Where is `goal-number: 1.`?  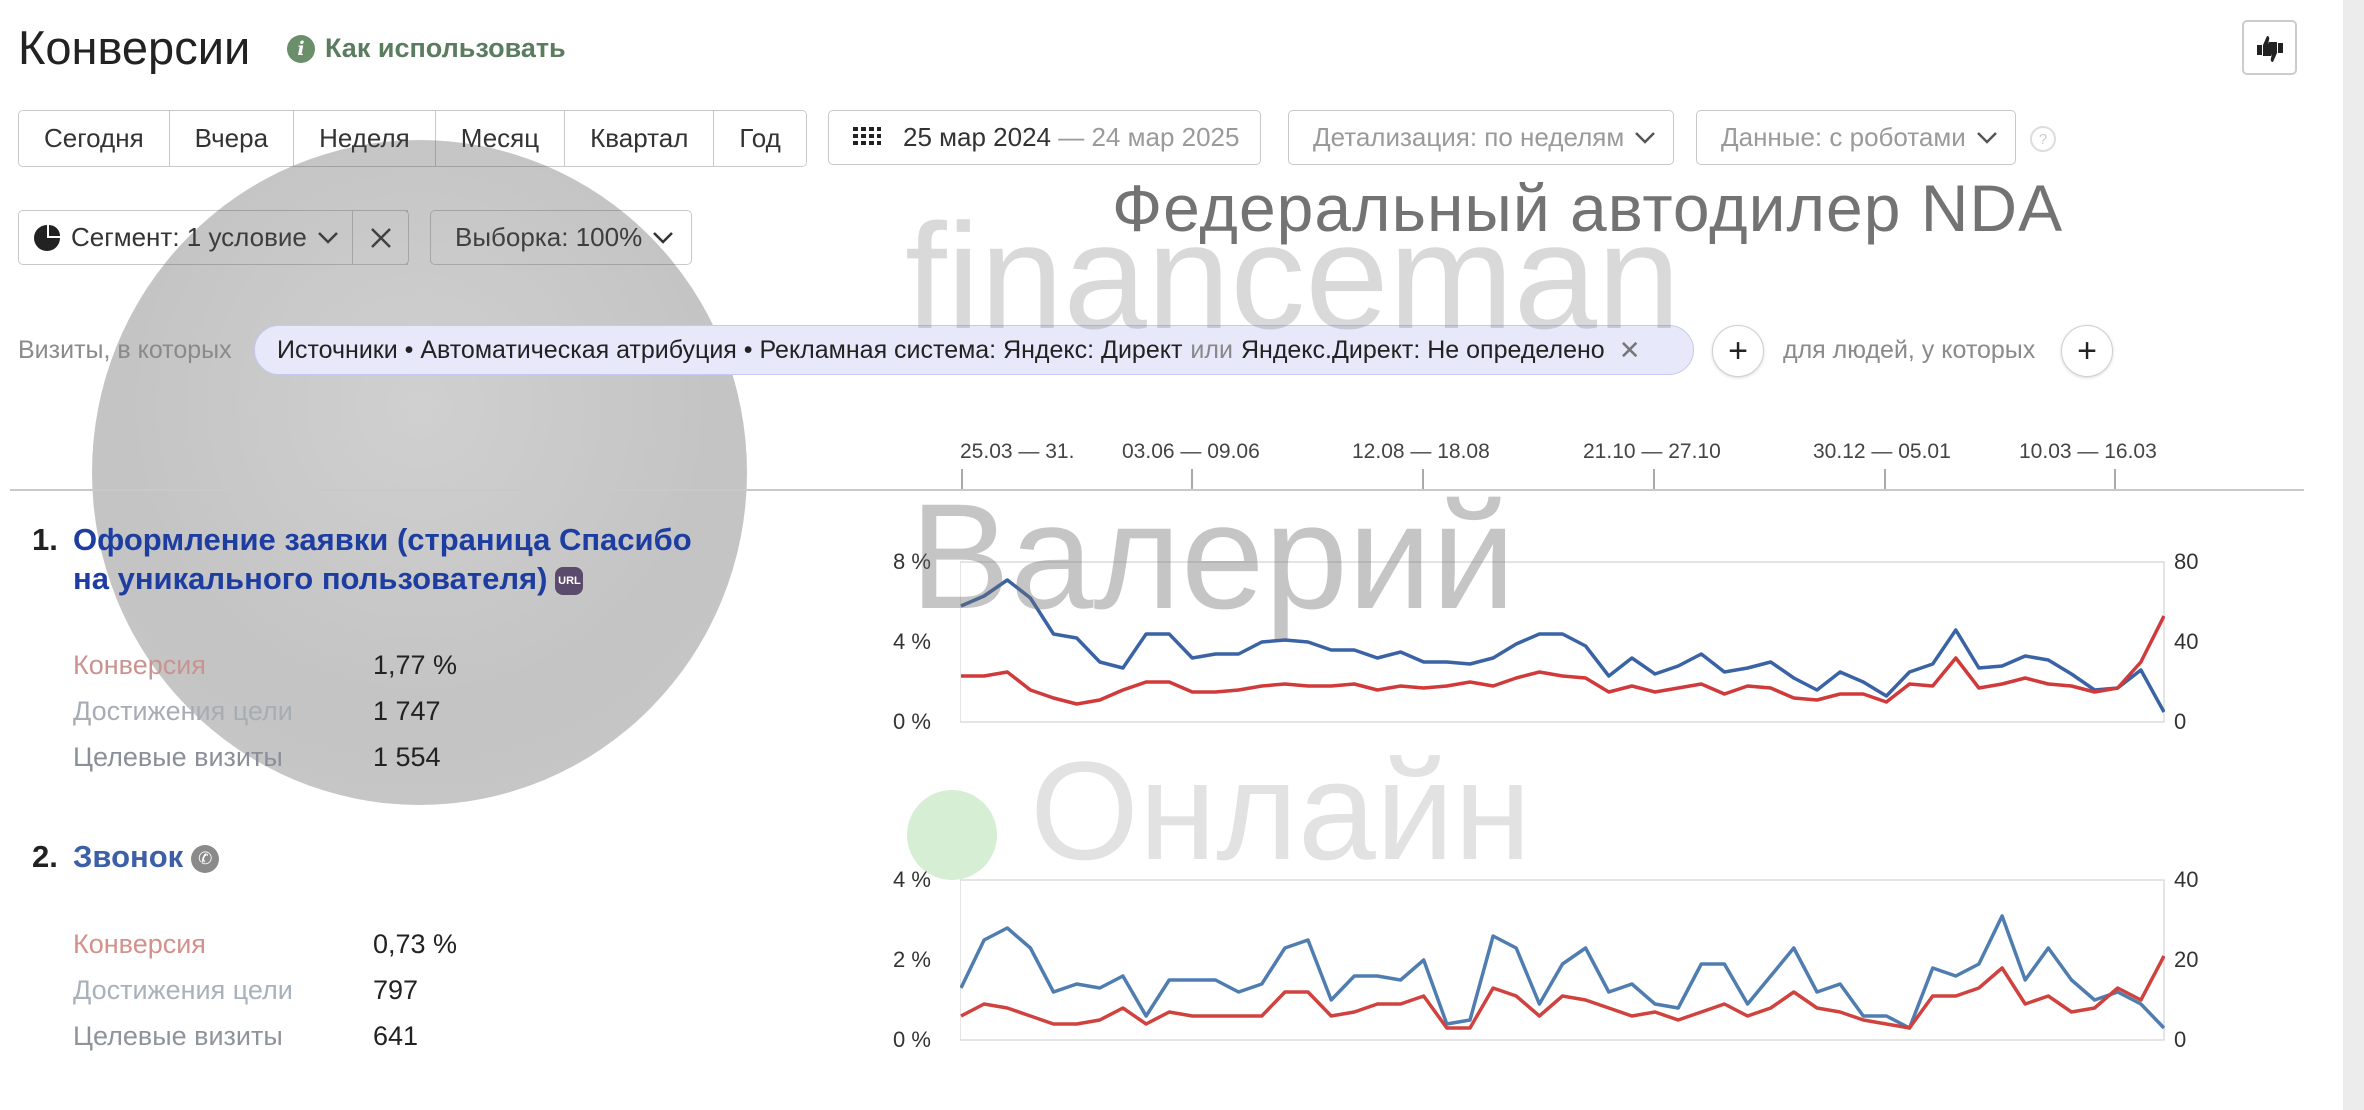
goal-number: 1. is located at coordinates (45, 539).